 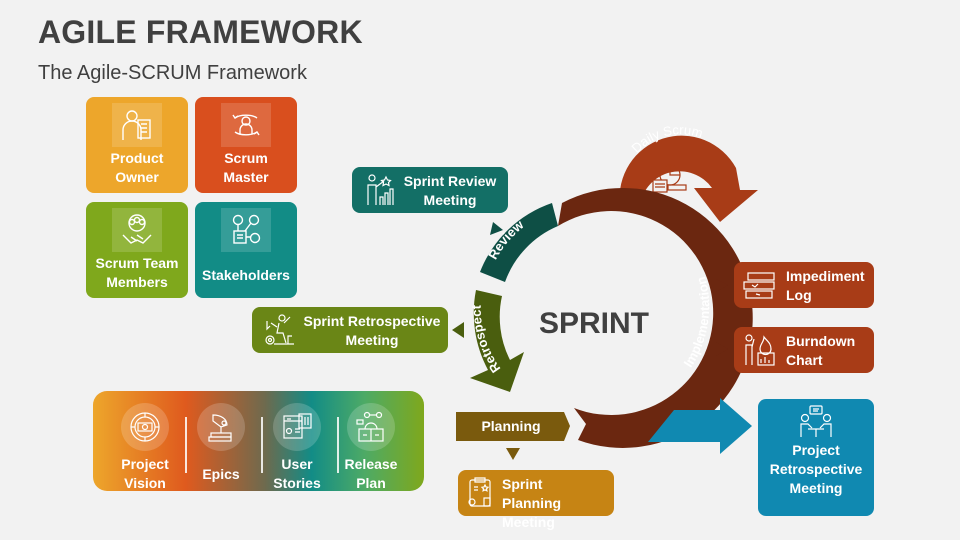 I want to click on user-stories-icon, so click(x=297, y=427).